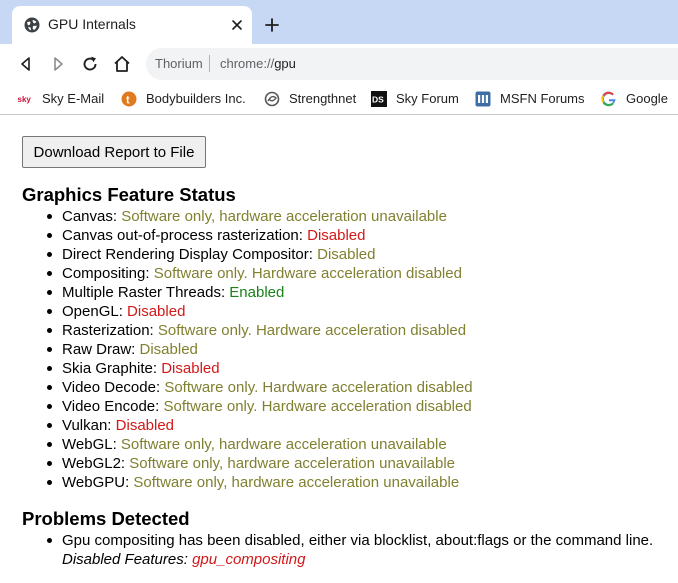 Image resolution: width=678 pixels, height=583 pixels. I want to click on feature-status-item: Multiple Raster Threads: Enabled, so click(236, 292).